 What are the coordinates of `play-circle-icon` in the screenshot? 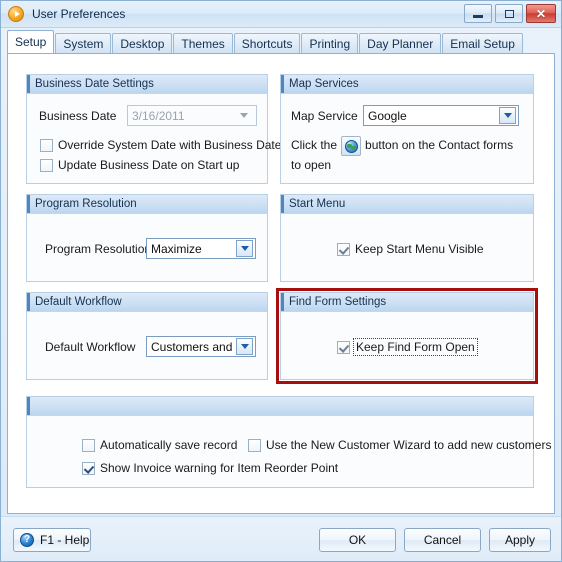 It's located at (16, 14).